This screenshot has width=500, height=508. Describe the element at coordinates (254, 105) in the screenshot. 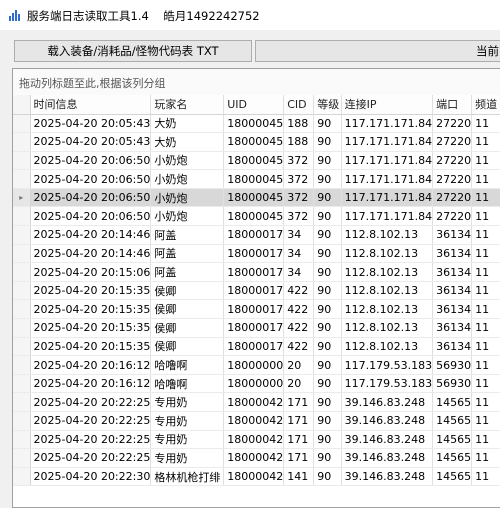

I see `column-header-uid: UID` at that location.